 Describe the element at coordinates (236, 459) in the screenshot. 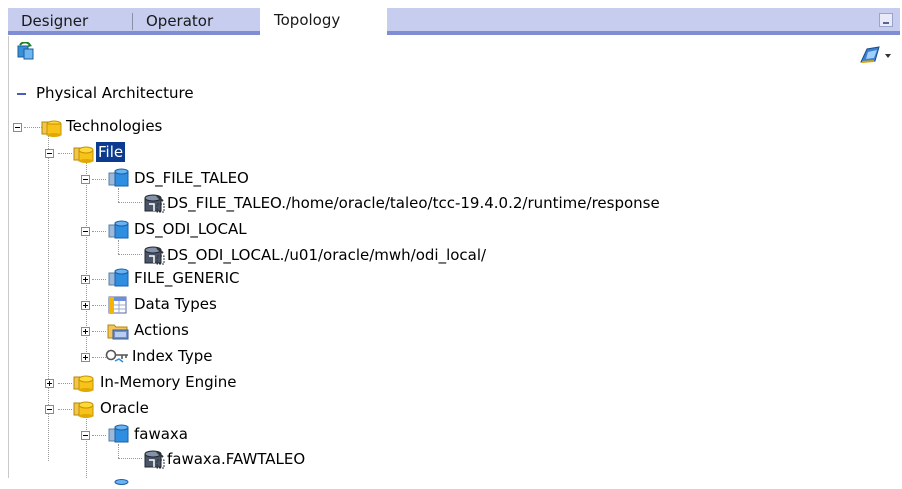

I see `tree-node-fawaxa-schema: fawaxa.FAWTALEO` at that location.